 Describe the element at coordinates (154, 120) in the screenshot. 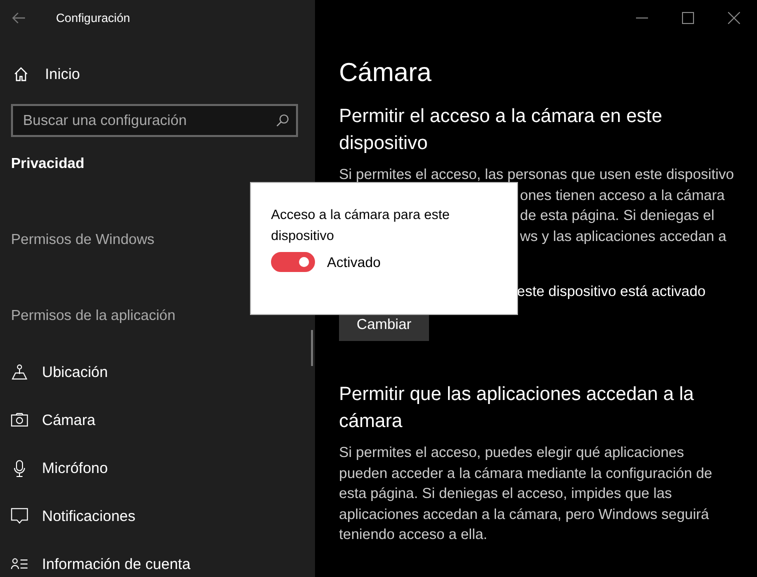

I see `search-field: Buscar una configuración` at that location.